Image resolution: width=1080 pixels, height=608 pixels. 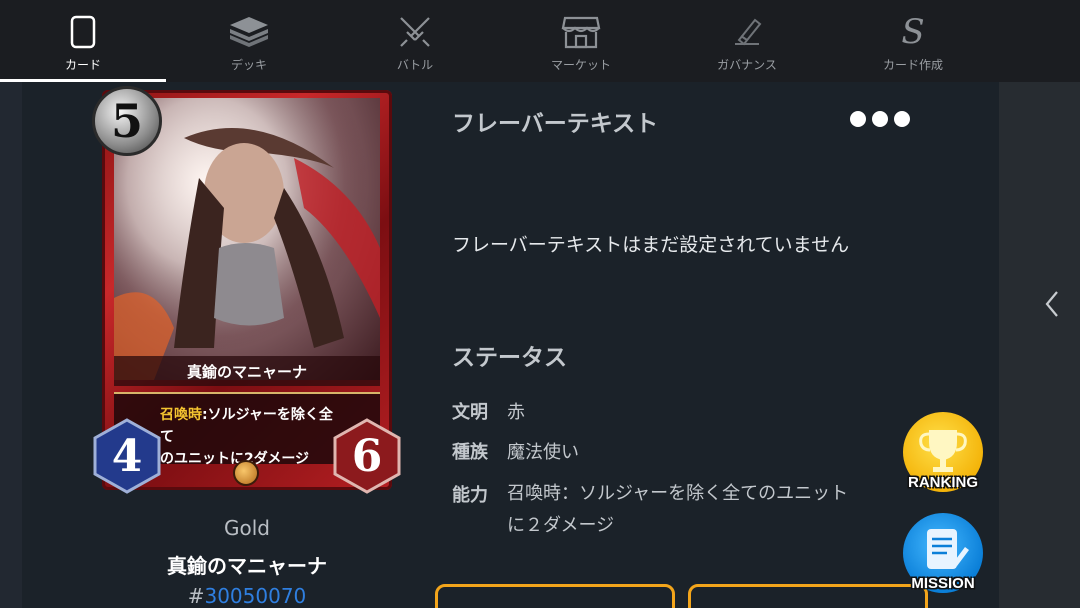 I want to click on card-id: #30050070, so click(x=247, y=596).